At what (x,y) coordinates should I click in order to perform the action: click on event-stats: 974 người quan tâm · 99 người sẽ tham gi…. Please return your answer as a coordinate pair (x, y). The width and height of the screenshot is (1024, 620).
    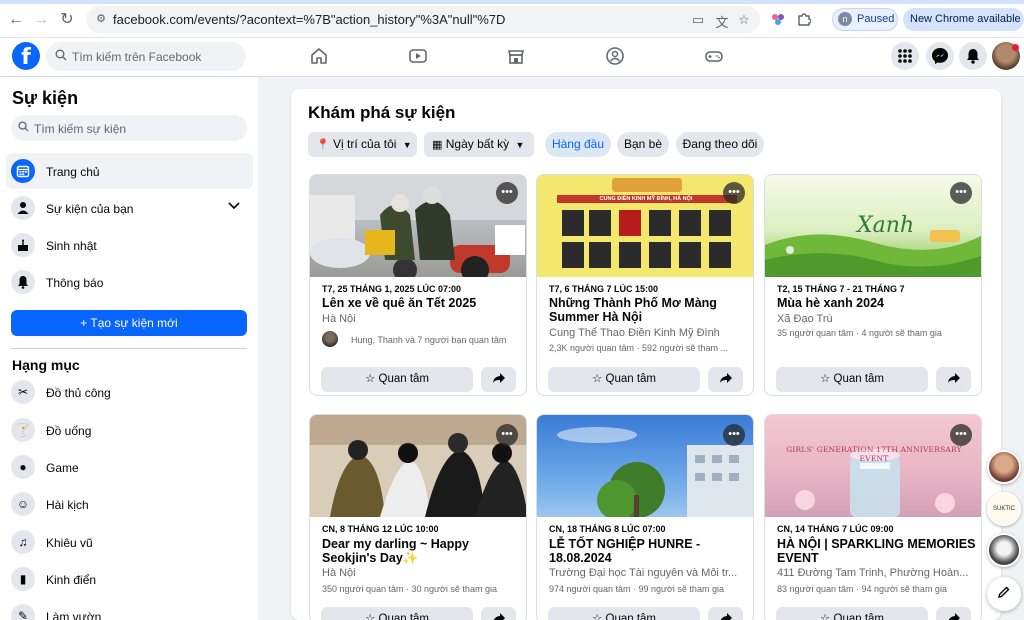
    Looking at the image, I should click on (636, 589).